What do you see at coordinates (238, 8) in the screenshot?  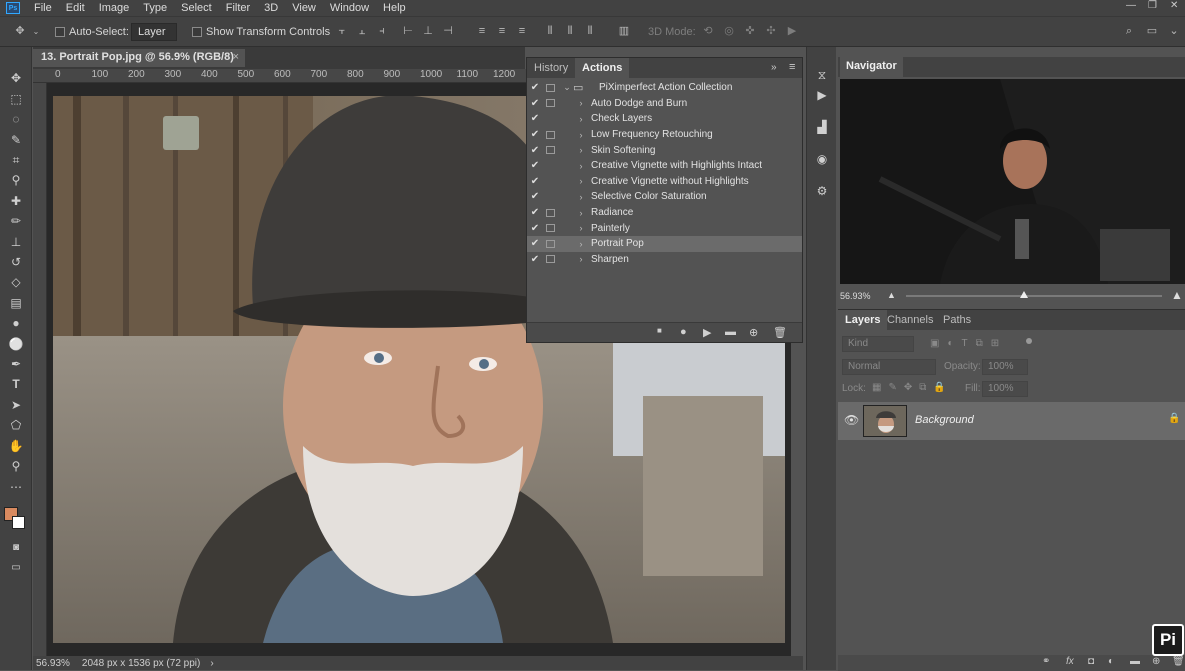 I see `menu-select: Filter` at bounding box center [238, 8].